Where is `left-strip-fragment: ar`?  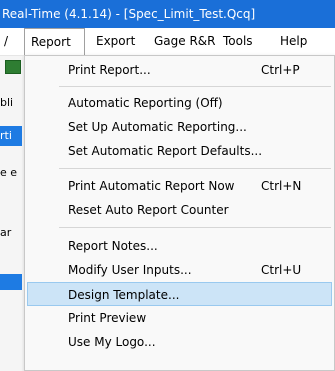 left-strip-fragment: ar is located at coordinates (6, 232).